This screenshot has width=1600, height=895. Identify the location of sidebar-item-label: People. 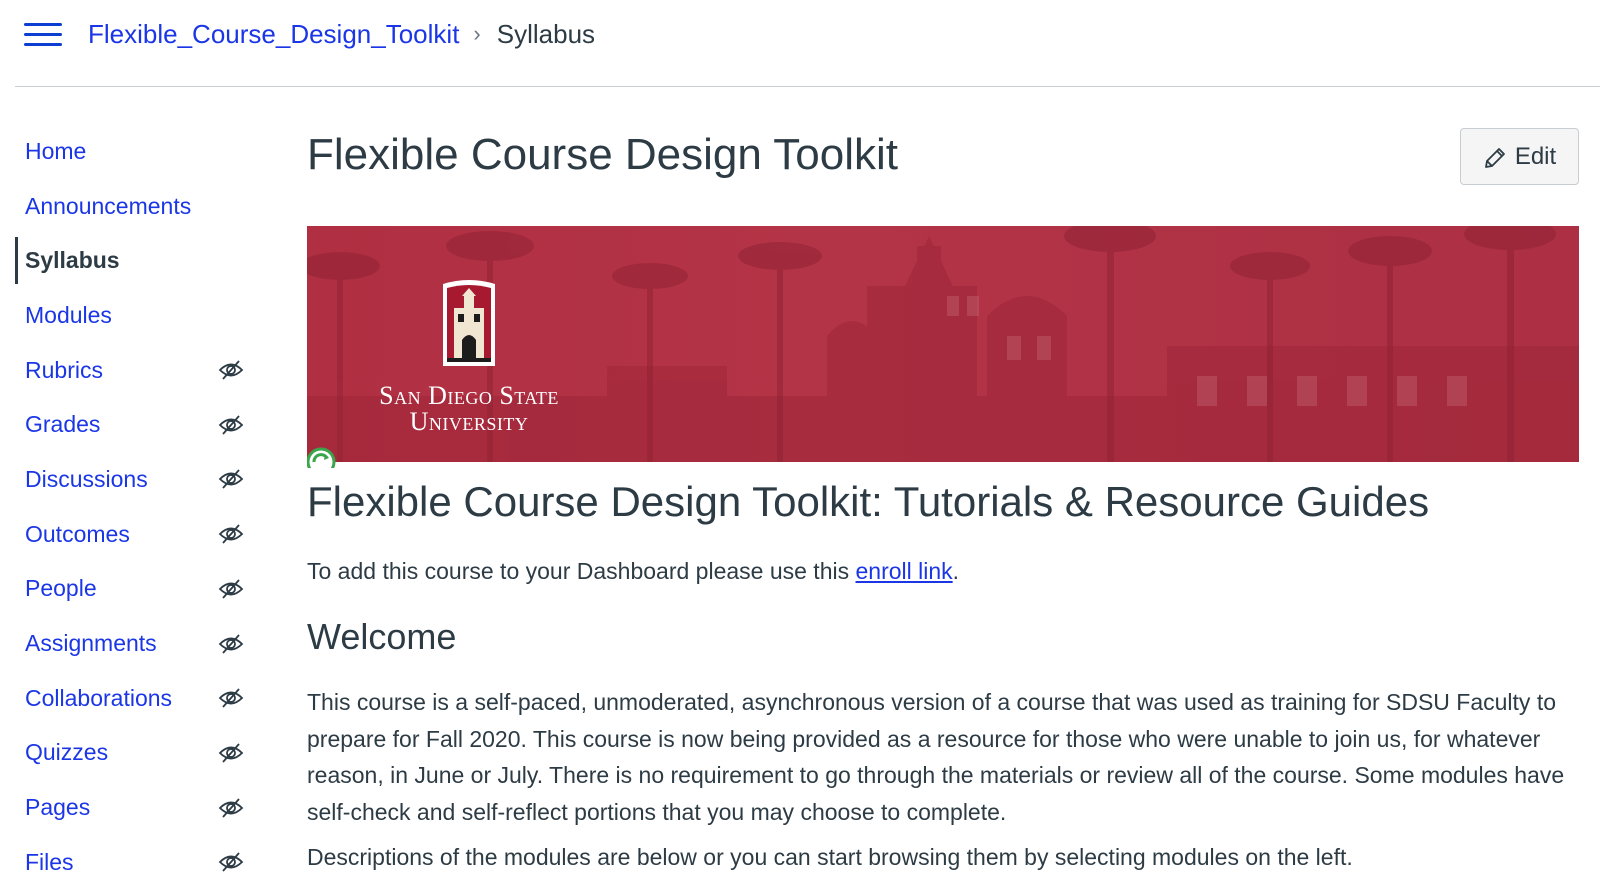
(61, 588).